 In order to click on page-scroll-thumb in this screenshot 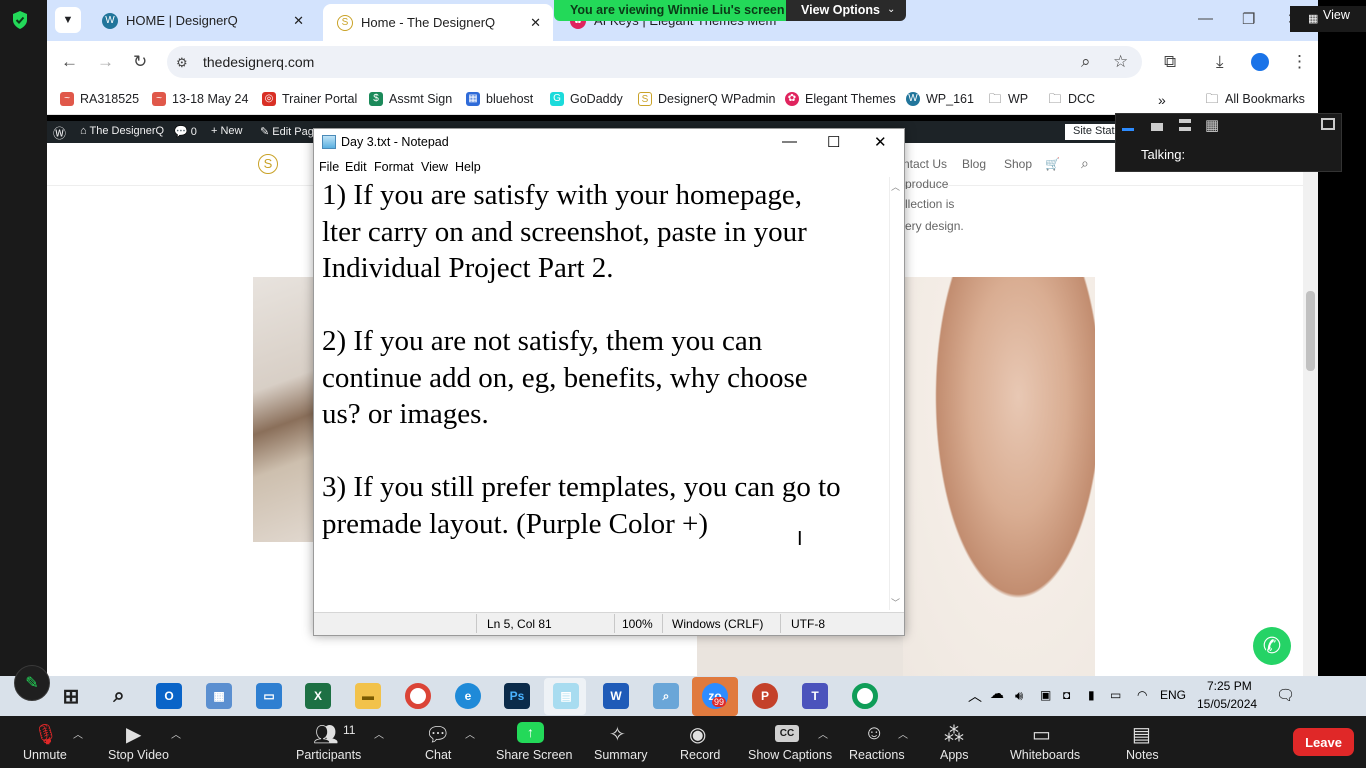, I will do `click(1310, 331)`.